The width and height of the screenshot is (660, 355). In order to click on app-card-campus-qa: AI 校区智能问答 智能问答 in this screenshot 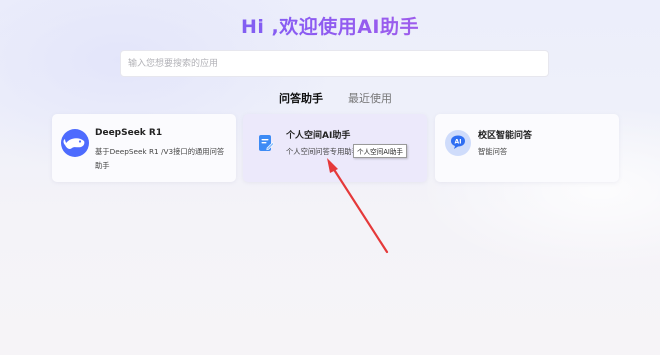, I will do `click(527, 148)`.